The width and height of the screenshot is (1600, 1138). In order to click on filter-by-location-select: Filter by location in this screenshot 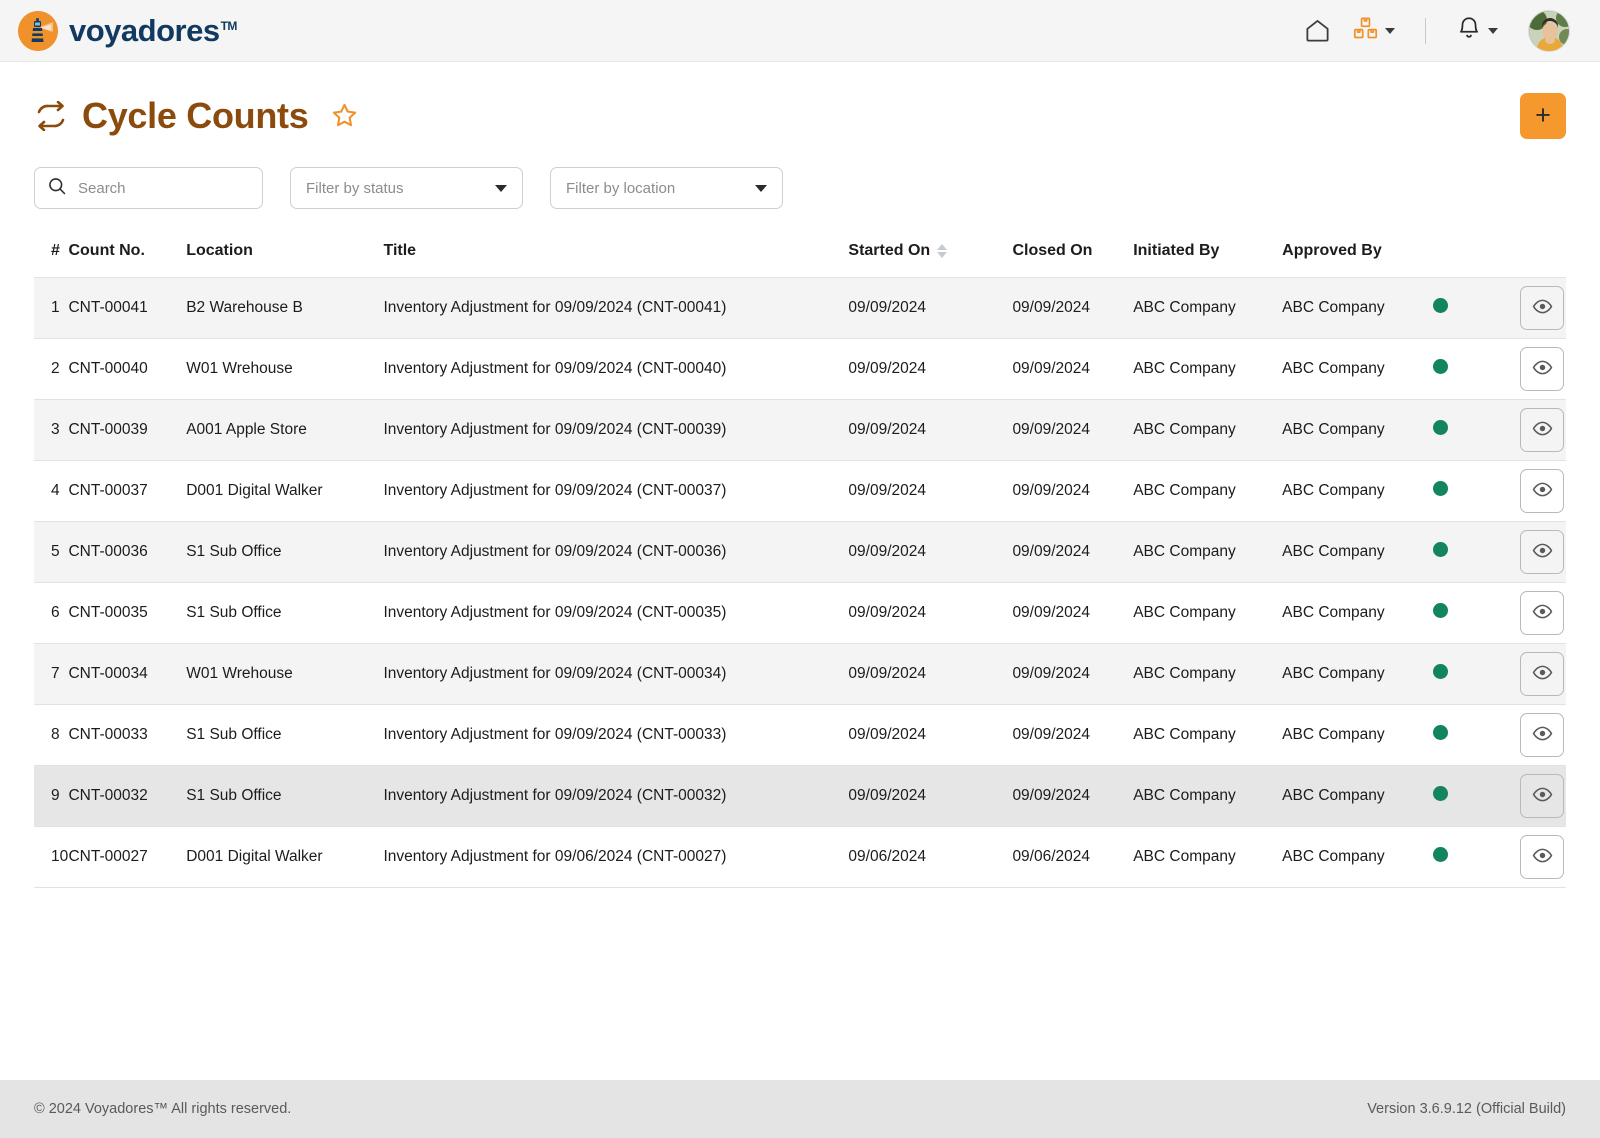, I will do `click(666, 188)`.